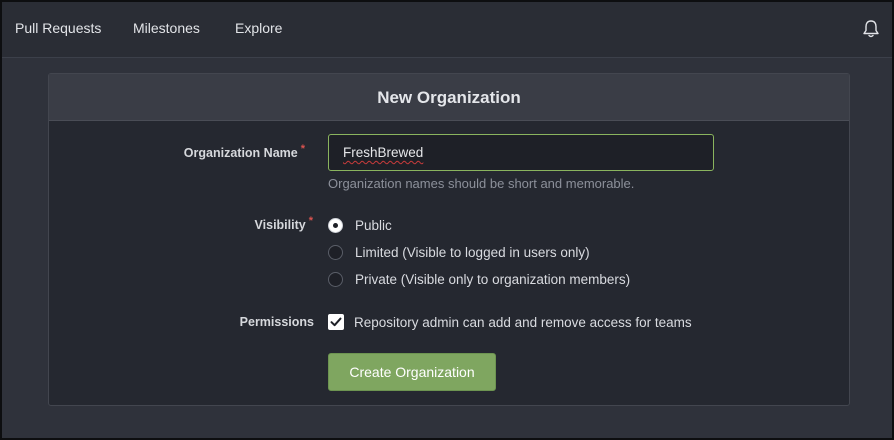  What do you see at coordinates (412, 372) in the screenshot?
I see `create-organization-button: Create Organization` at bounding box center [412, 372].